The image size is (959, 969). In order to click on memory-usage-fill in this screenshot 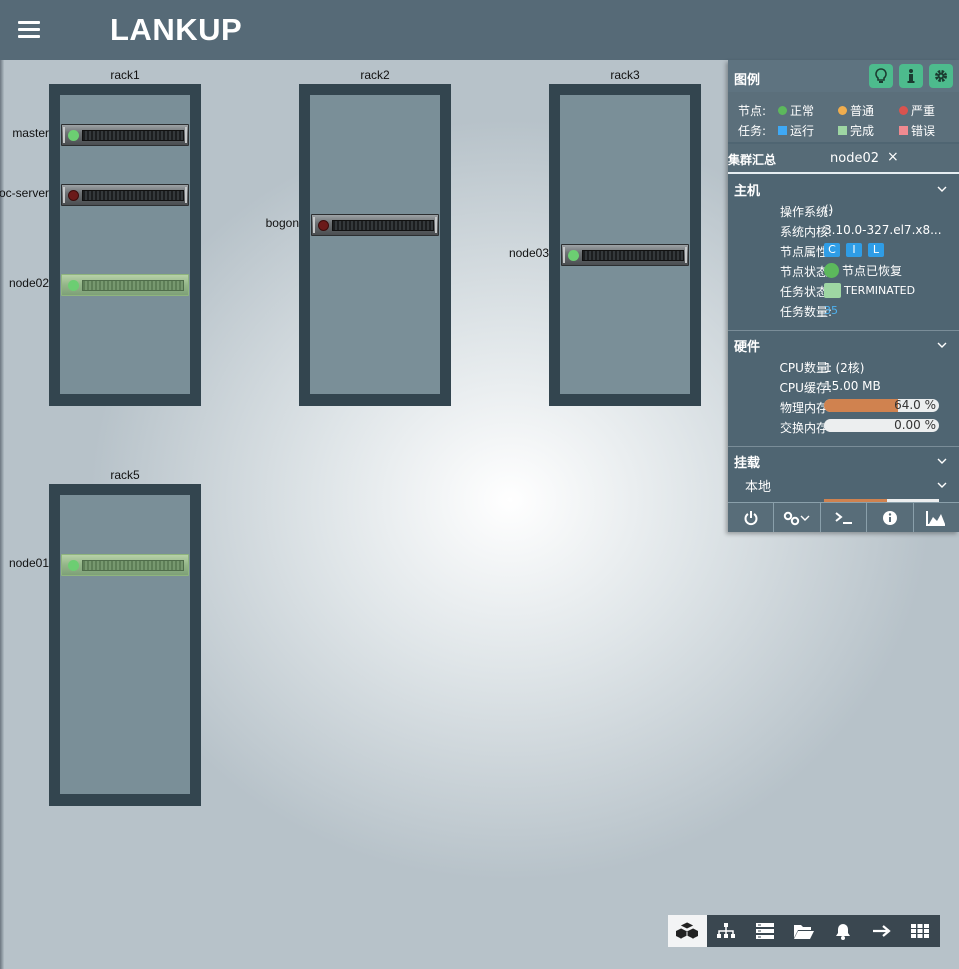, I will do `click(861, 405)`.